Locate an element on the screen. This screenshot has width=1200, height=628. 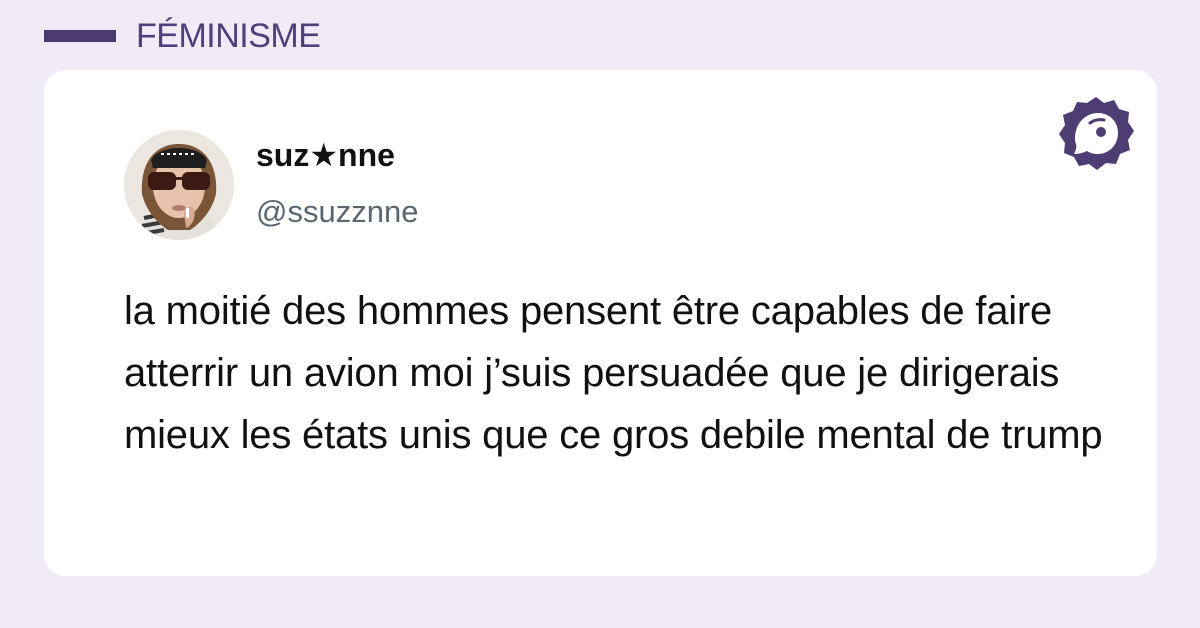
brand-logo-icon is located at coordinates (1096, 134).